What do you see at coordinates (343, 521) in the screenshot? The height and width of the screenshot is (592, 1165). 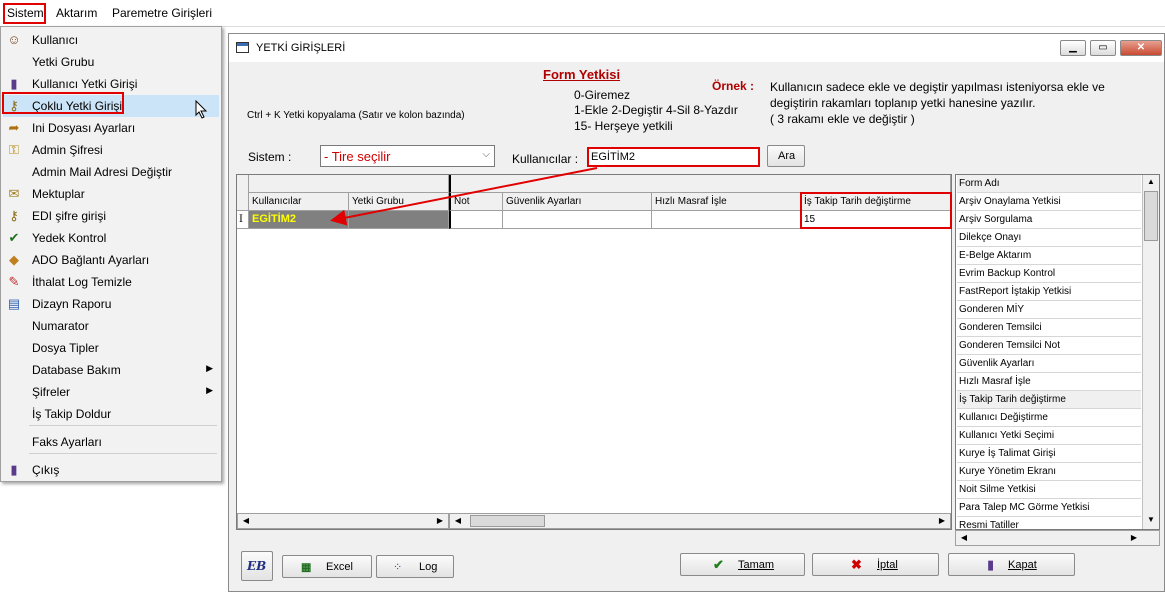 I see `grid-left-hscrollbar: ◀ ▶` at bounding box center [343, 521].